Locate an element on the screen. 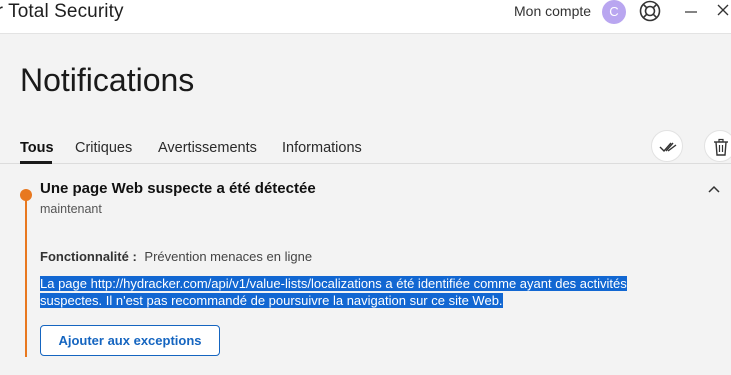 The height and width of the screenshot is (375, 731). mark-all-read-button is located at coordinates (667, 146).